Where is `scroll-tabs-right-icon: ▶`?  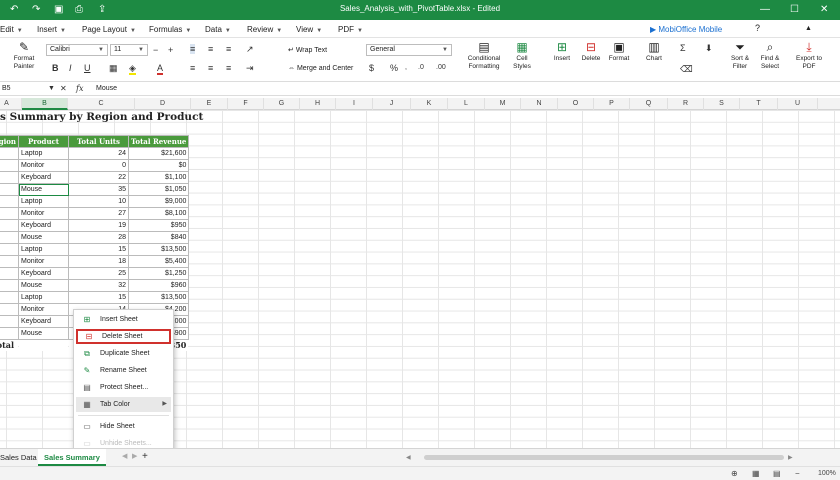 scroll-tabs-right-icon: ▶ is located at coordinates (134, 457).